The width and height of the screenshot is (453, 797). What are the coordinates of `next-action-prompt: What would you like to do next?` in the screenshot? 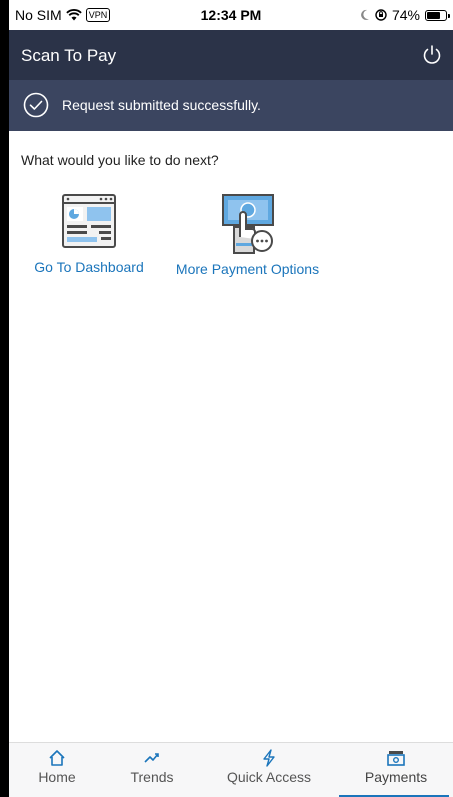 It's located at (120, 160).